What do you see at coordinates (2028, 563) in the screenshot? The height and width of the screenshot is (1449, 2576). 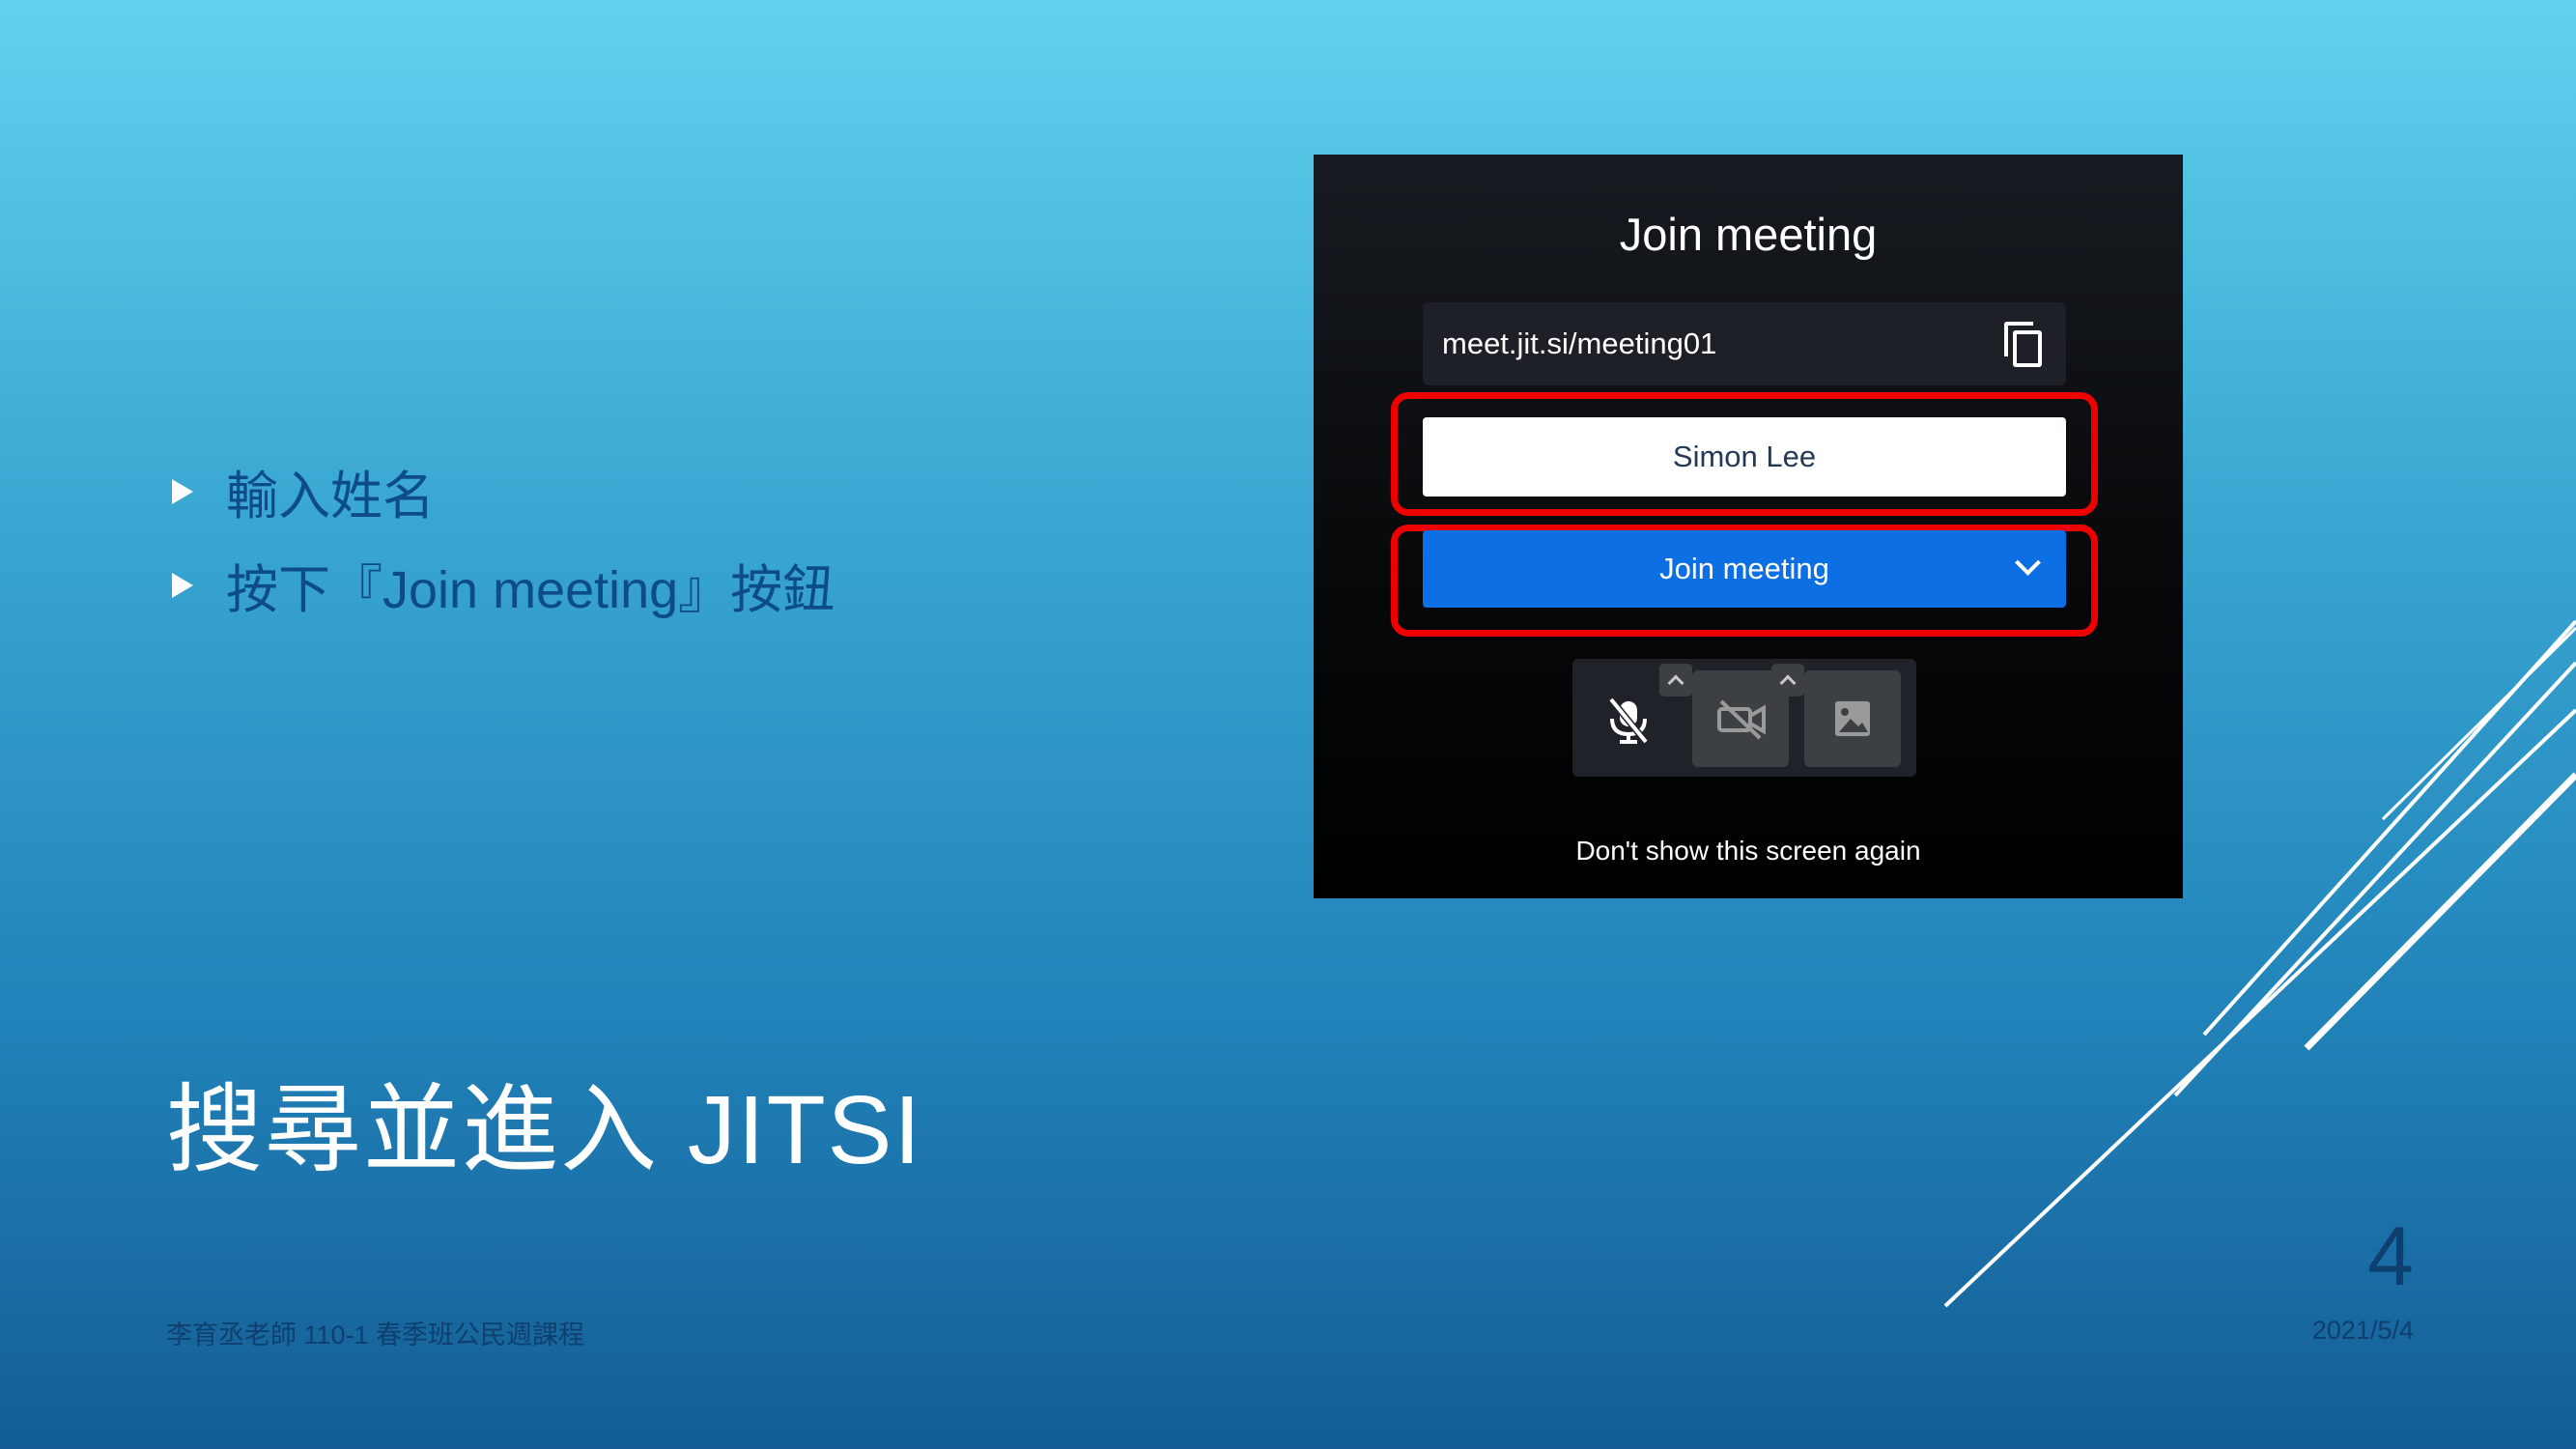 I see `chevron-down-icon` at bounding box center [2028, 563].